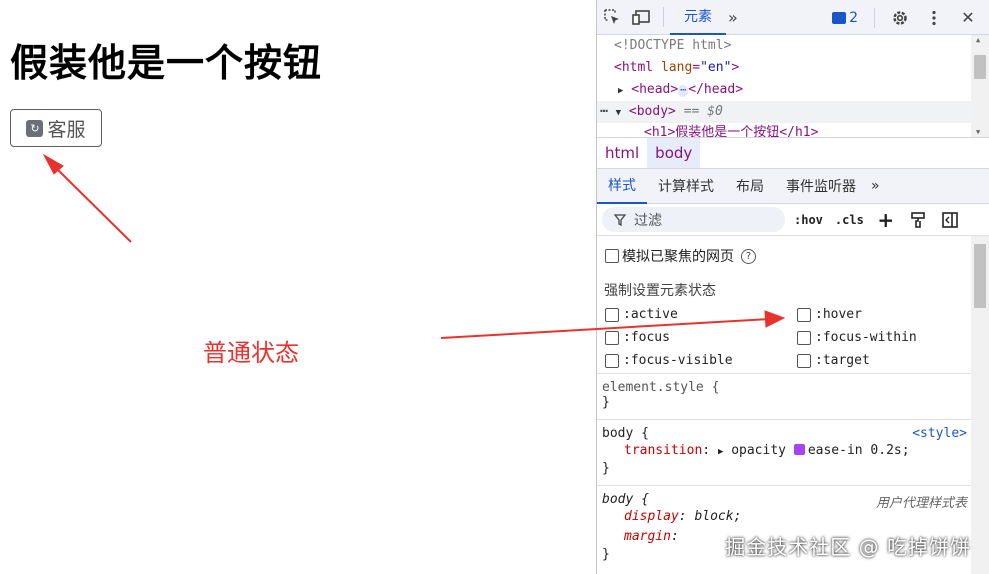 This screenshot has height=574, width=989. I want to click on state-label: :hover, so click(838, 314).